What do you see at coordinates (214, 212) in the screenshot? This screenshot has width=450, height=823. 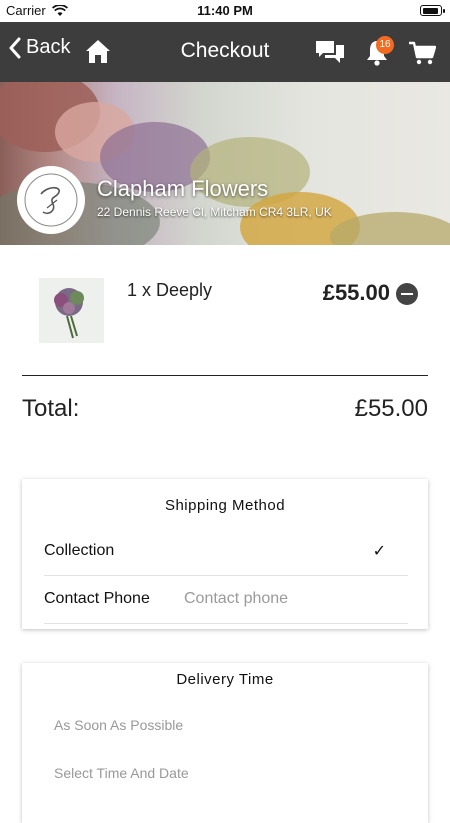 I see `shop-address: 22 Dennis Reeve Cl, Mitcham CR4 3LR, UK` at bounding box center [214, 212].